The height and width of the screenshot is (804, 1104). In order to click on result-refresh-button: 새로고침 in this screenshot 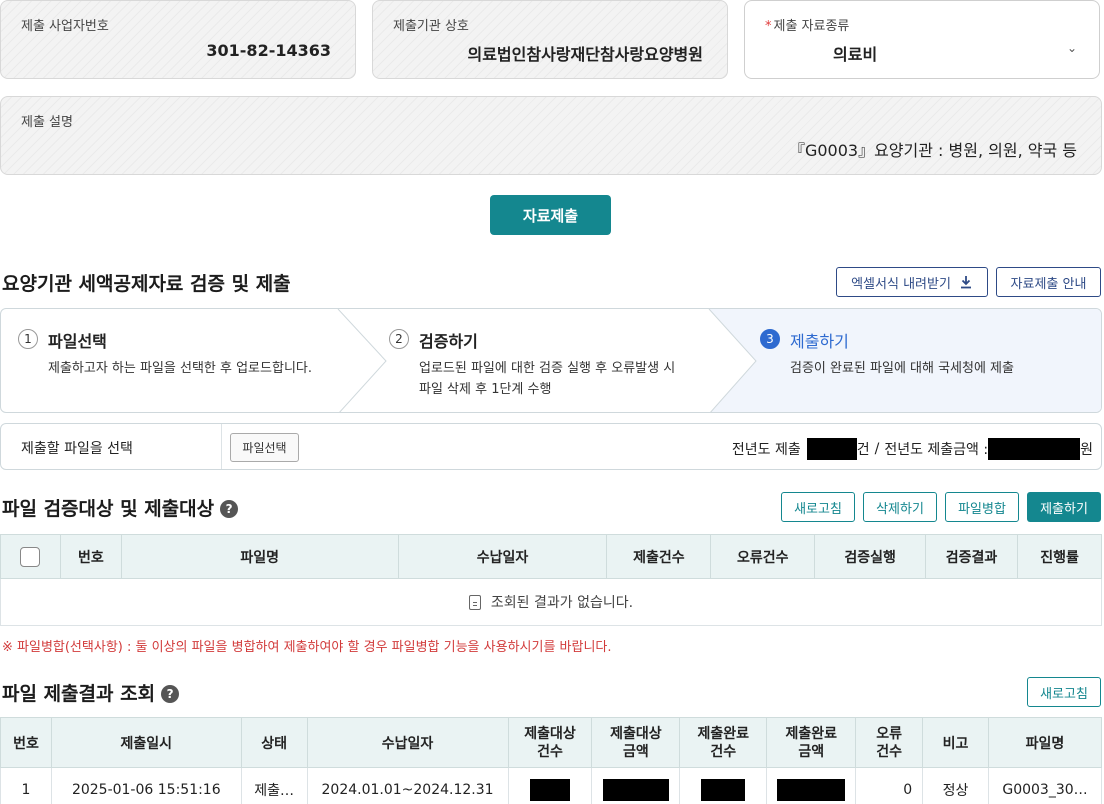, I will do `click(1064, 692)`.